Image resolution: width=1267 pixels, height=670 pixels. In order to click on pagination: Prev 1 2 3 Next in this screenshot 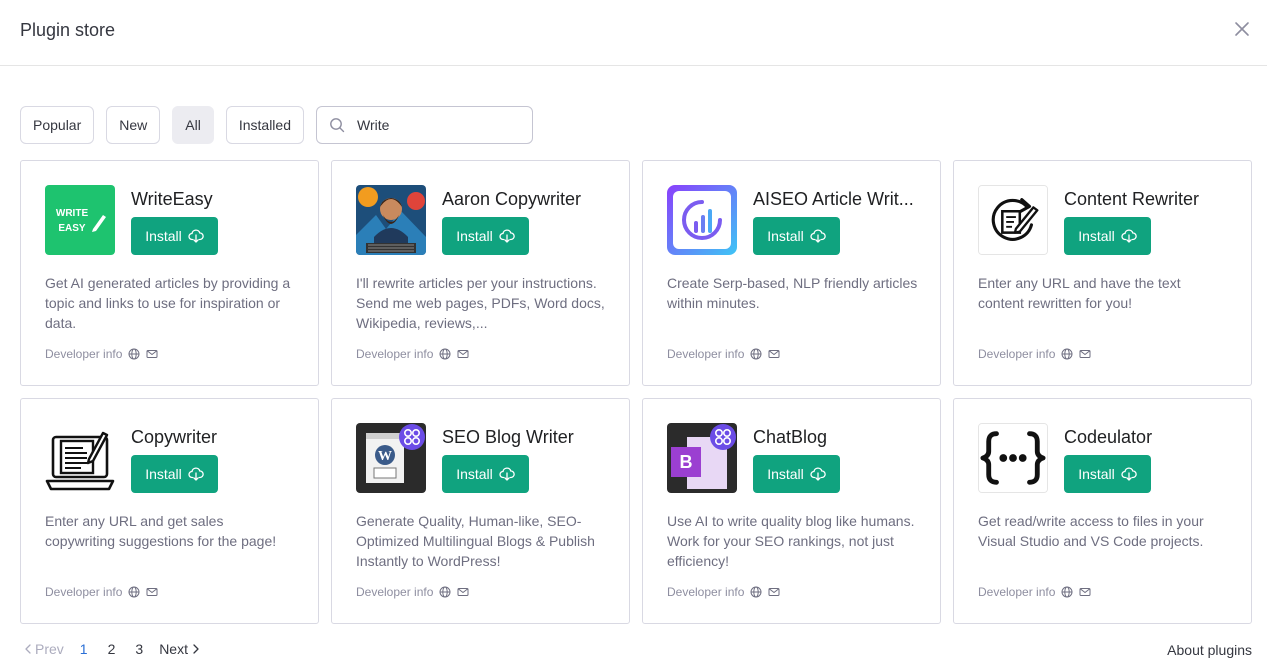, I will do `click(112, 649)`.